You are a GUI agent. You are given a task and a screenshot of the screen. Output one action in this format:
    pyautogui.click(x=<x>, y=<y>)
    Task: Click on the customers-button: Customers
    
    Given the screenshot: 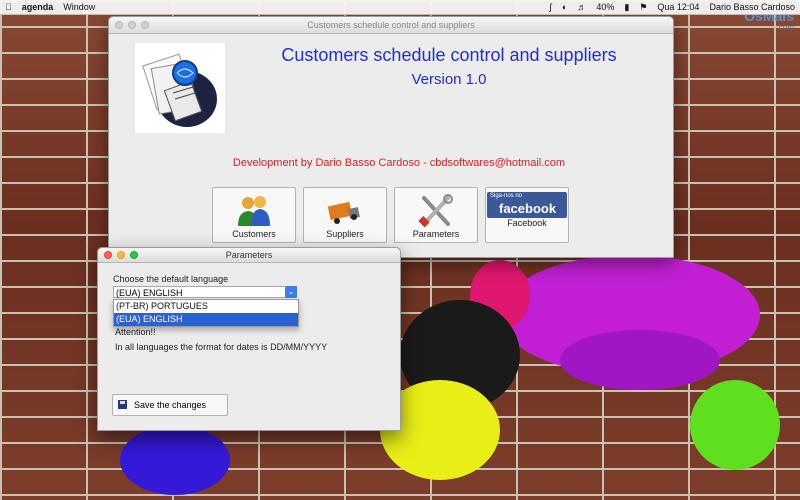 What is the action you would take?
    pyautogui.click(x=254, y=215)
    